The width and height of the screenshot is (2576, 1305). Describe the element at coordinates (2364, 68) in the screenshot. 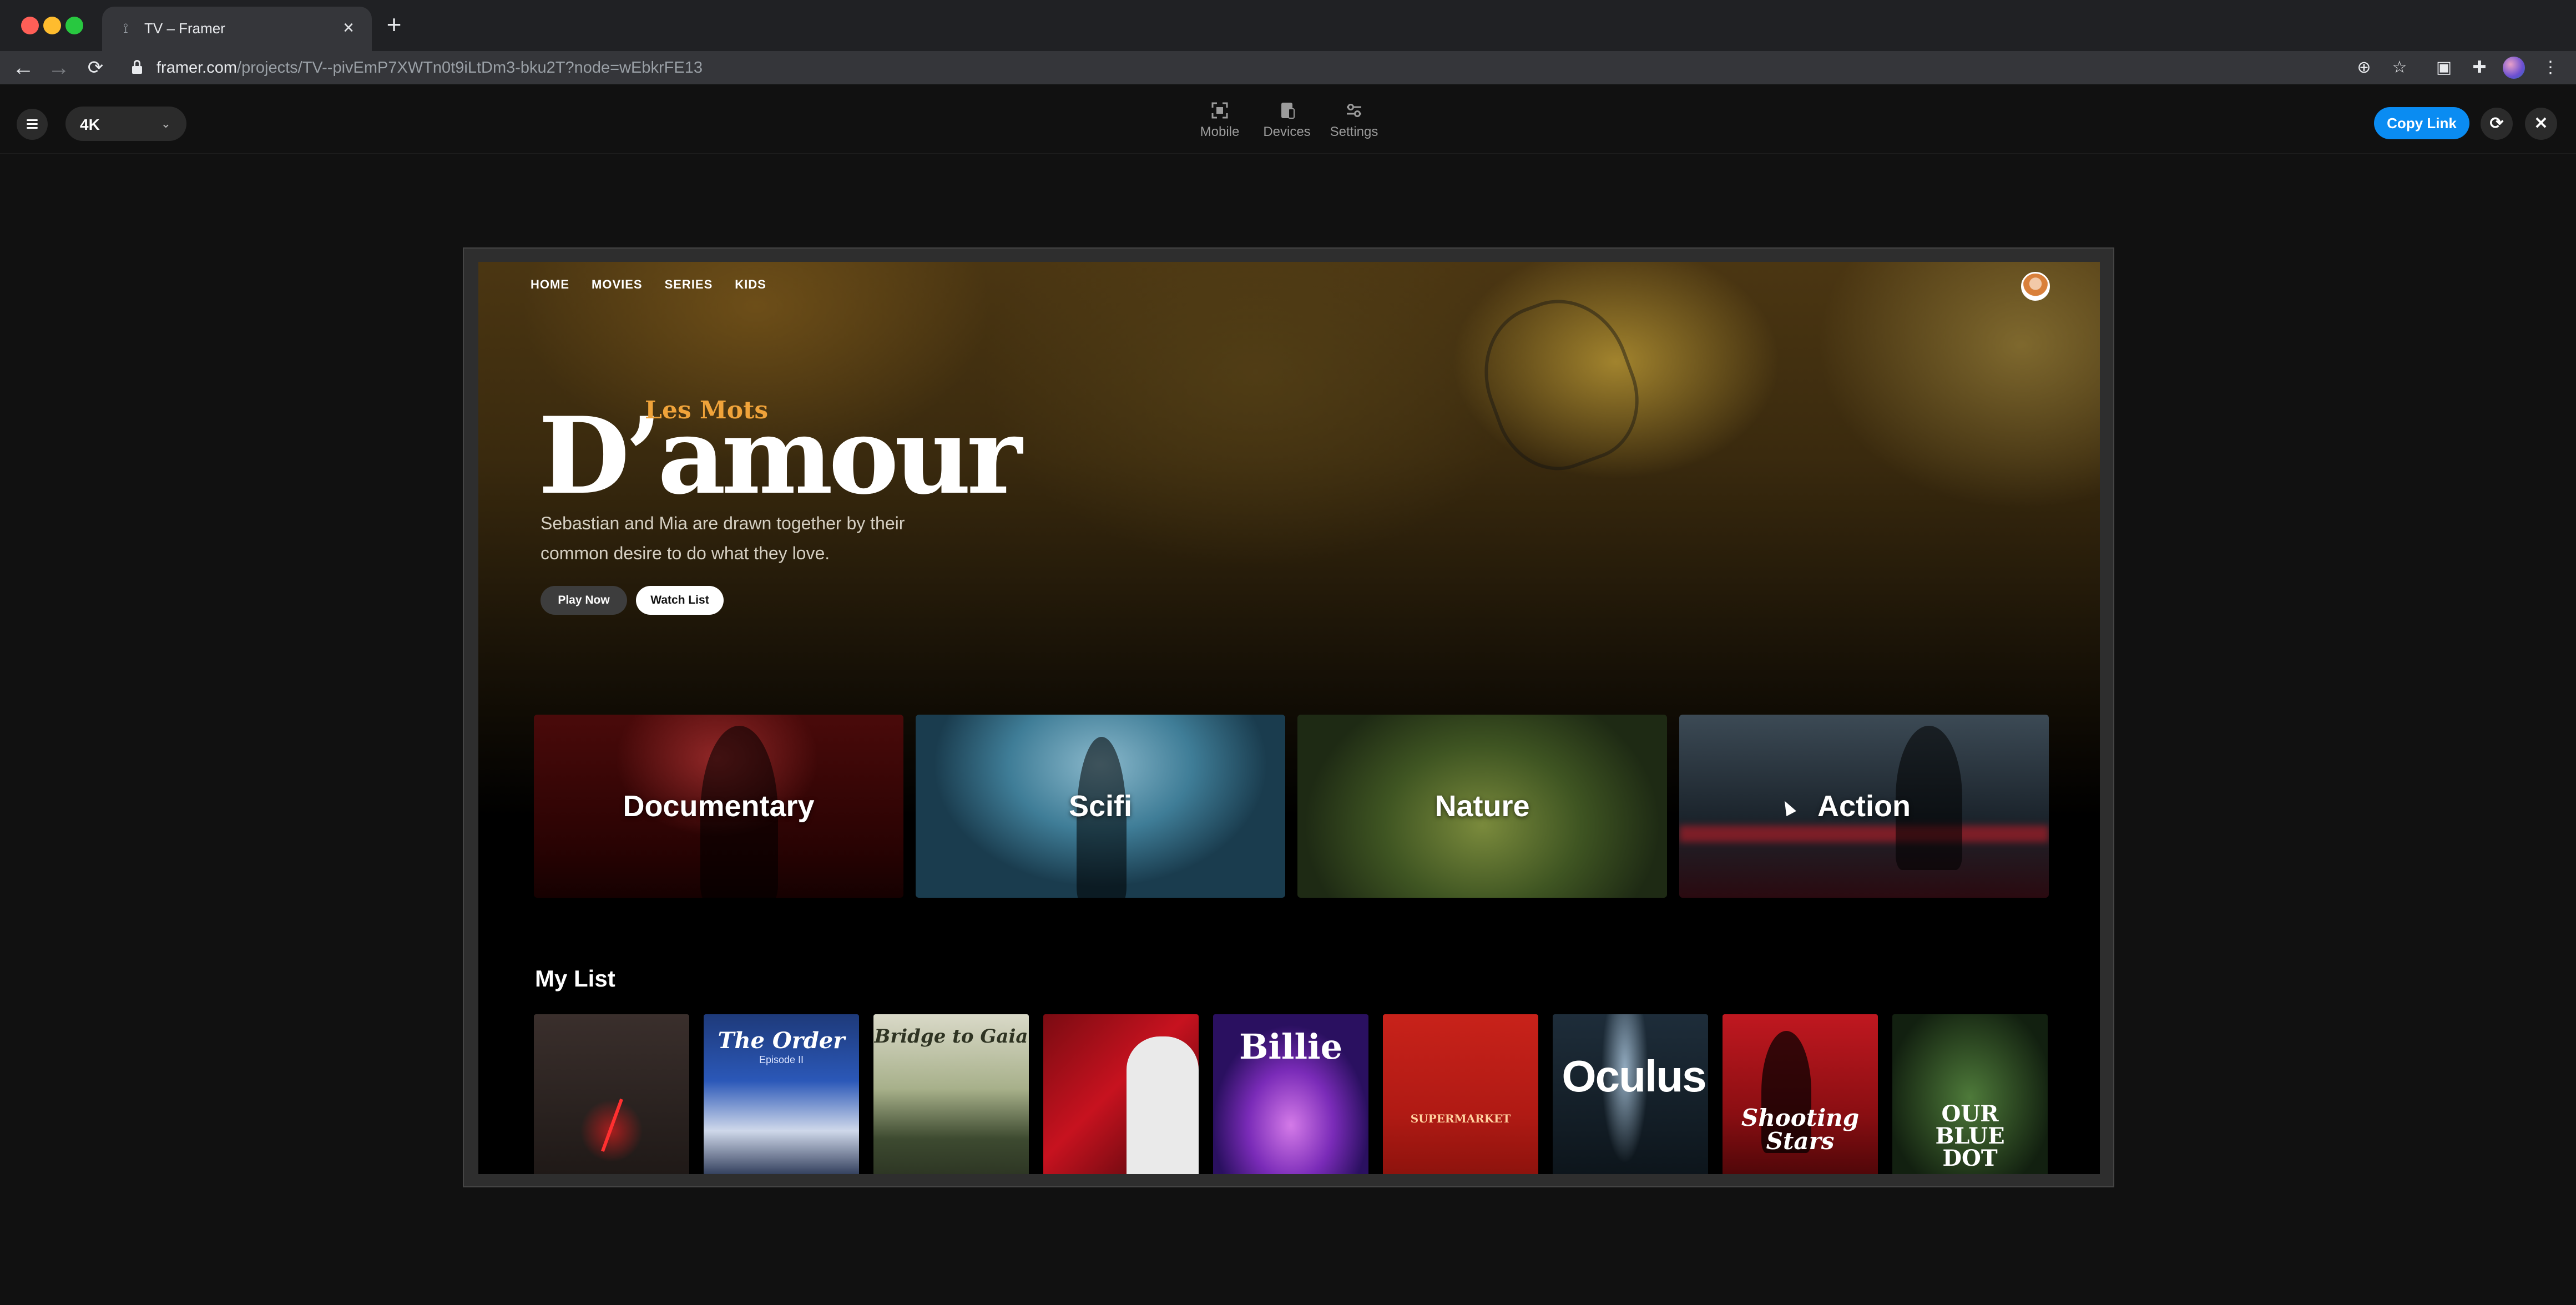

I see `install-app-icon: ⊕` at that location.